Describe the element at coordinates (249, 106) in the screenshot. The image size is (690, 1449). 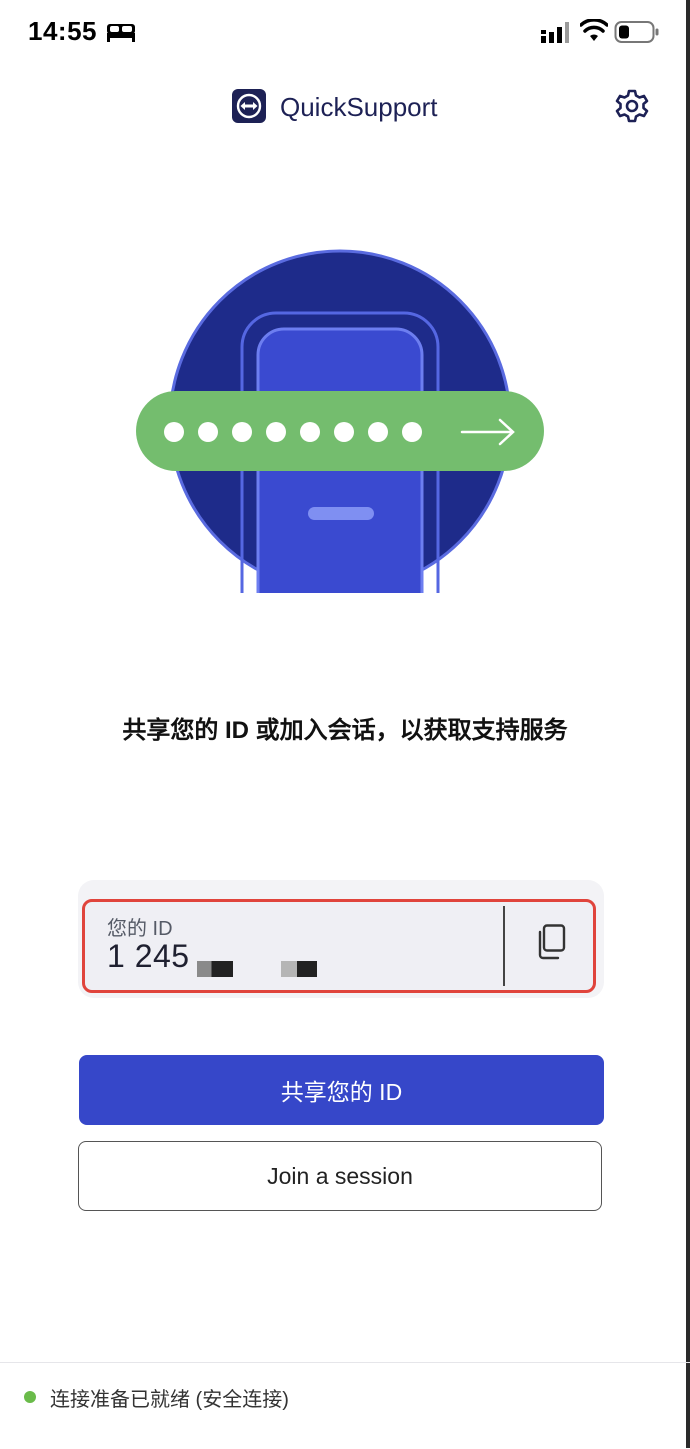
I see `teamviewer-logo-icon` at that location.